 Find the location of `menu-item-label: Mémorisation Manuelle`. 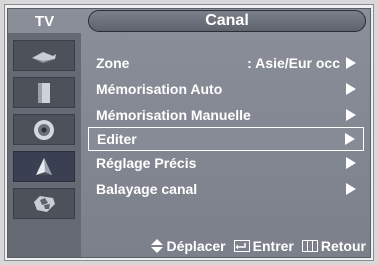

menu-item-label: Mémorisation Manuelle is located at coordinates (173, 115).